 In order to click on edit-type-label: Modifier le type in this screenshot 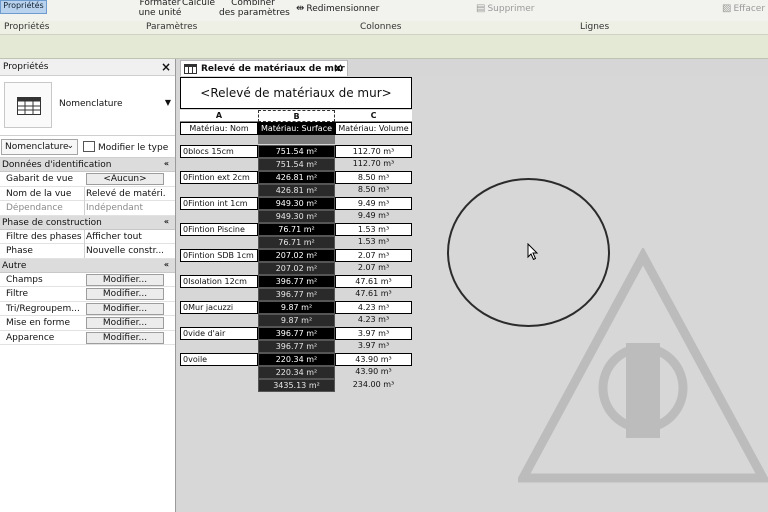, I will do `click(133, 148)`.